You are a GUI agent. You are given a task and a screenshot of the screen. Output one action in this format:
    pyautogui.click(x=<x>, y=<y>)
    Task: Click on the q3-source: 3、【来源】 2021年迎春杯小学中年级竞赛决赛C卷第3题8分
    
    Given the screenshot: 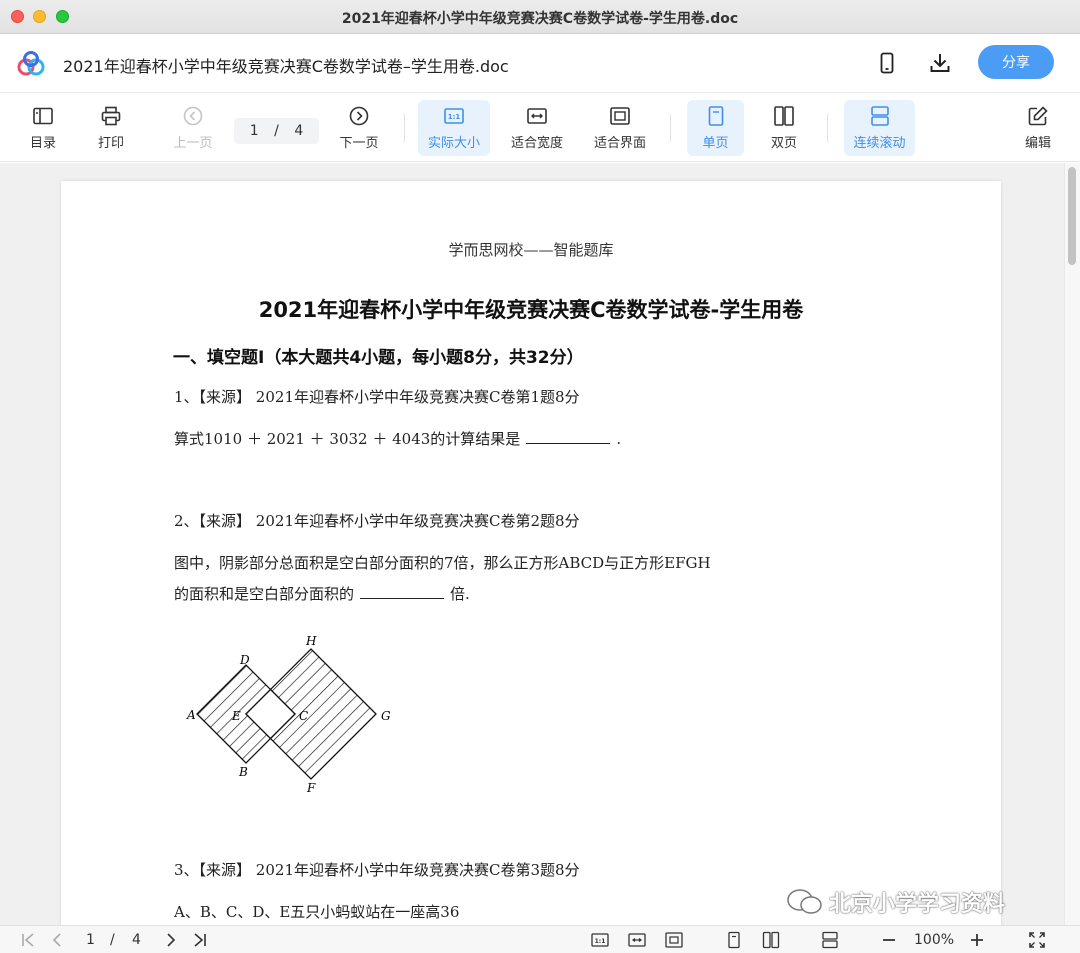 What is the action you would take?
    pyautogui.click(x=377, y=870)
    